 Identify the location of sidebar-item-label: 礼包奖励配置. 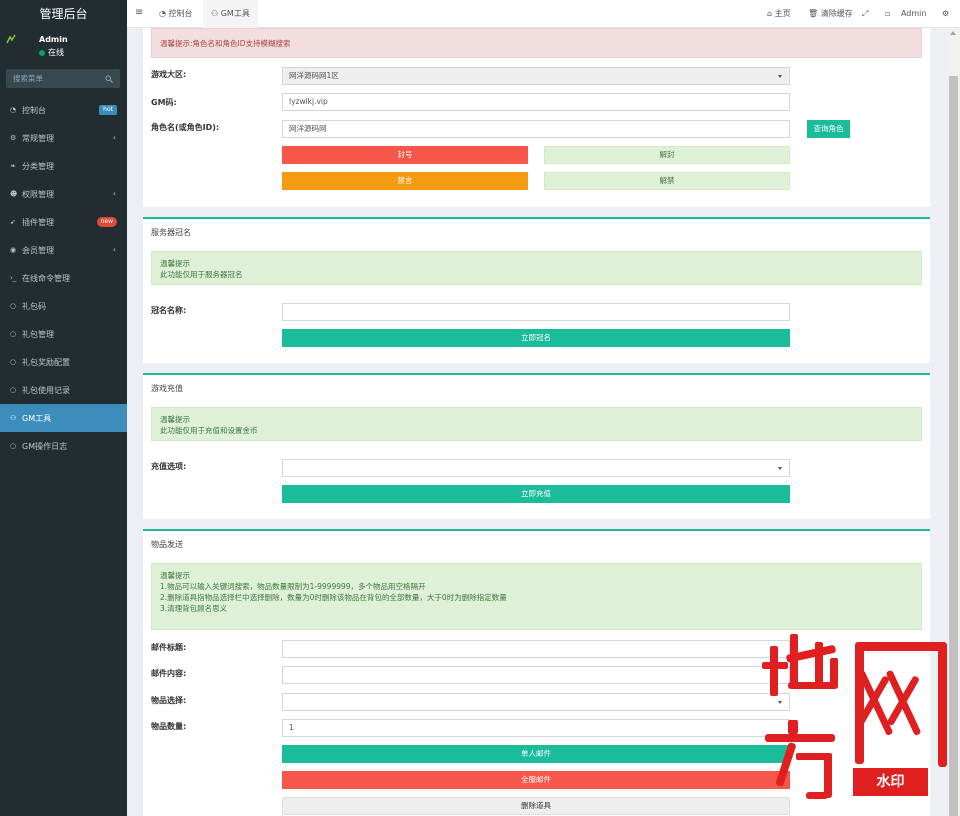
(46, 362).